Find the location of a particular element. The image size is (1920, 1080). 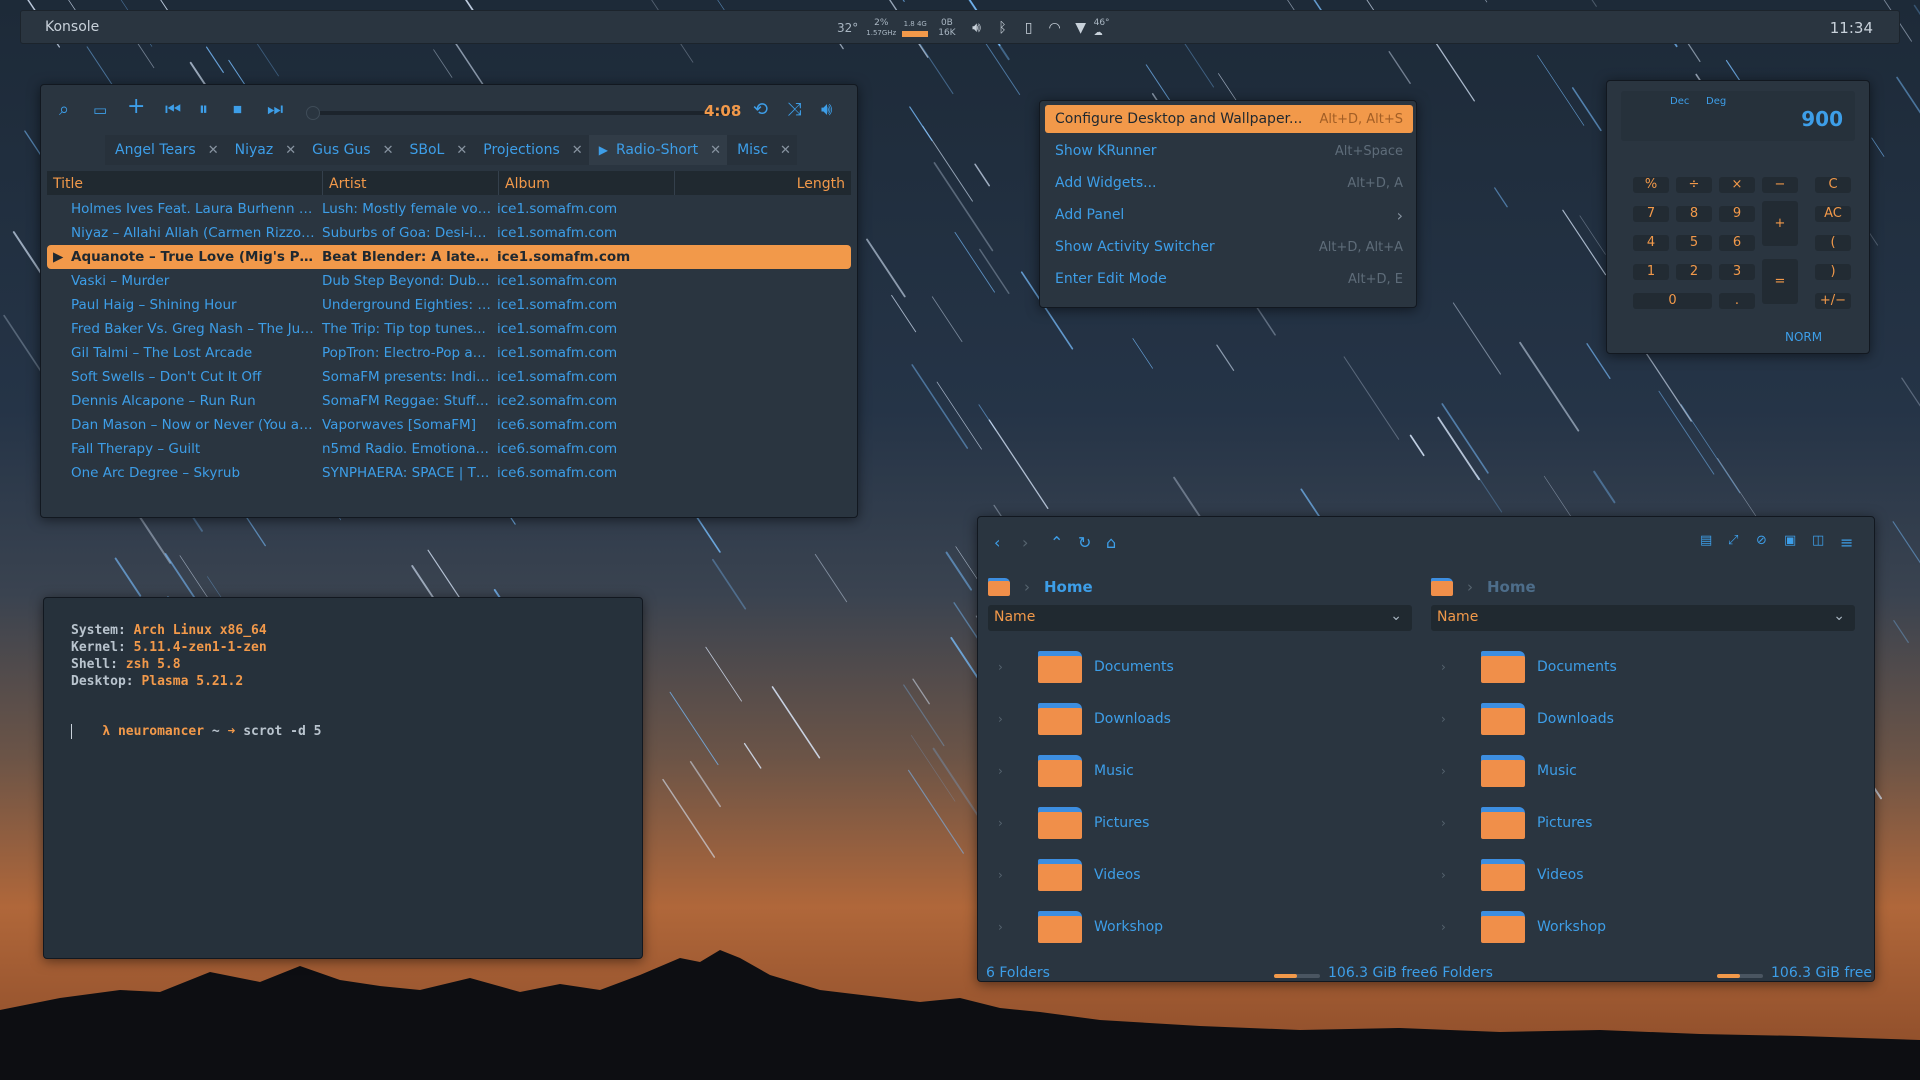

calc-button: × is located at coordinates (1737, 185).